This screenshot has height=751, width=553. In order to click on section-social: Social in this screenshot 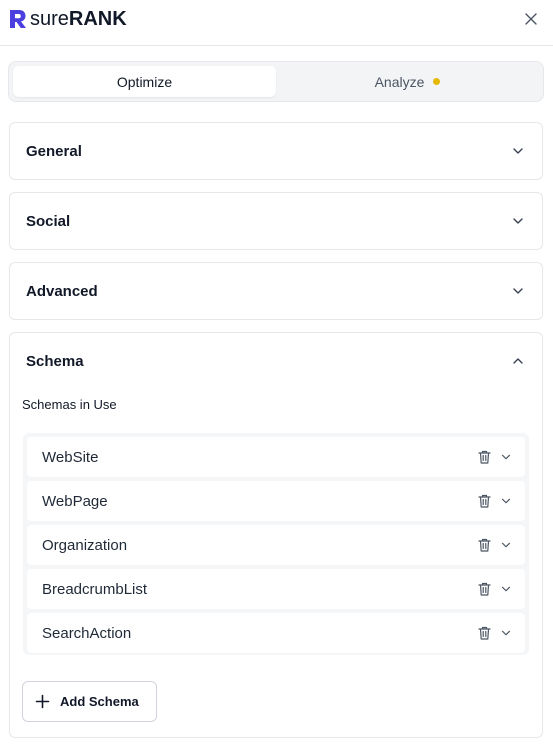, I will do `click(276, 221)`.